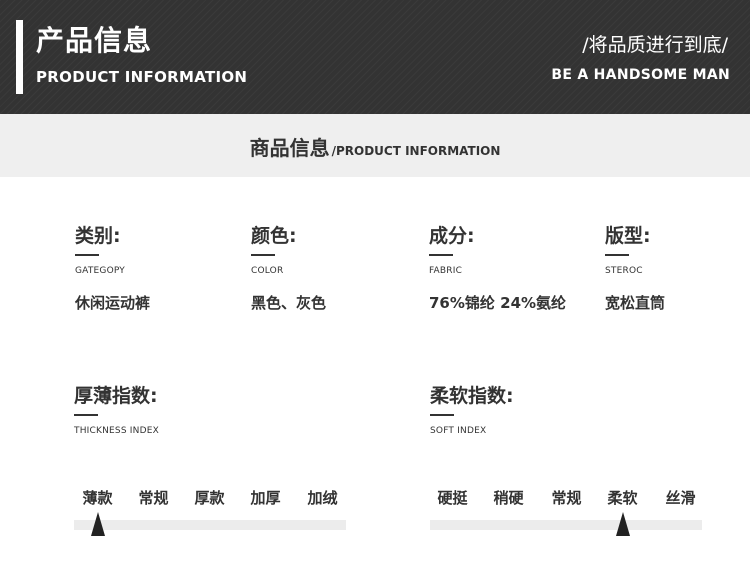  I want to click on softness-option: 常规, so click(566, 498).